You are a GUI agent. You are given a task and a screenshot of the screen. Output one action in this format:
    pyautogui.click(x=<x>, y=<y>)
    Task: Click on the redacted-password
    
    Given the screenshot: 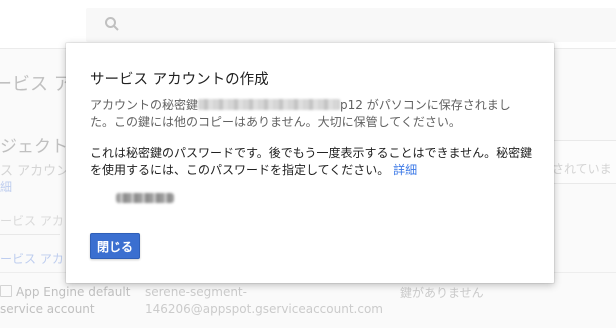 What is the action you would take?
    pyautogui.click(x=145, y=198)
    